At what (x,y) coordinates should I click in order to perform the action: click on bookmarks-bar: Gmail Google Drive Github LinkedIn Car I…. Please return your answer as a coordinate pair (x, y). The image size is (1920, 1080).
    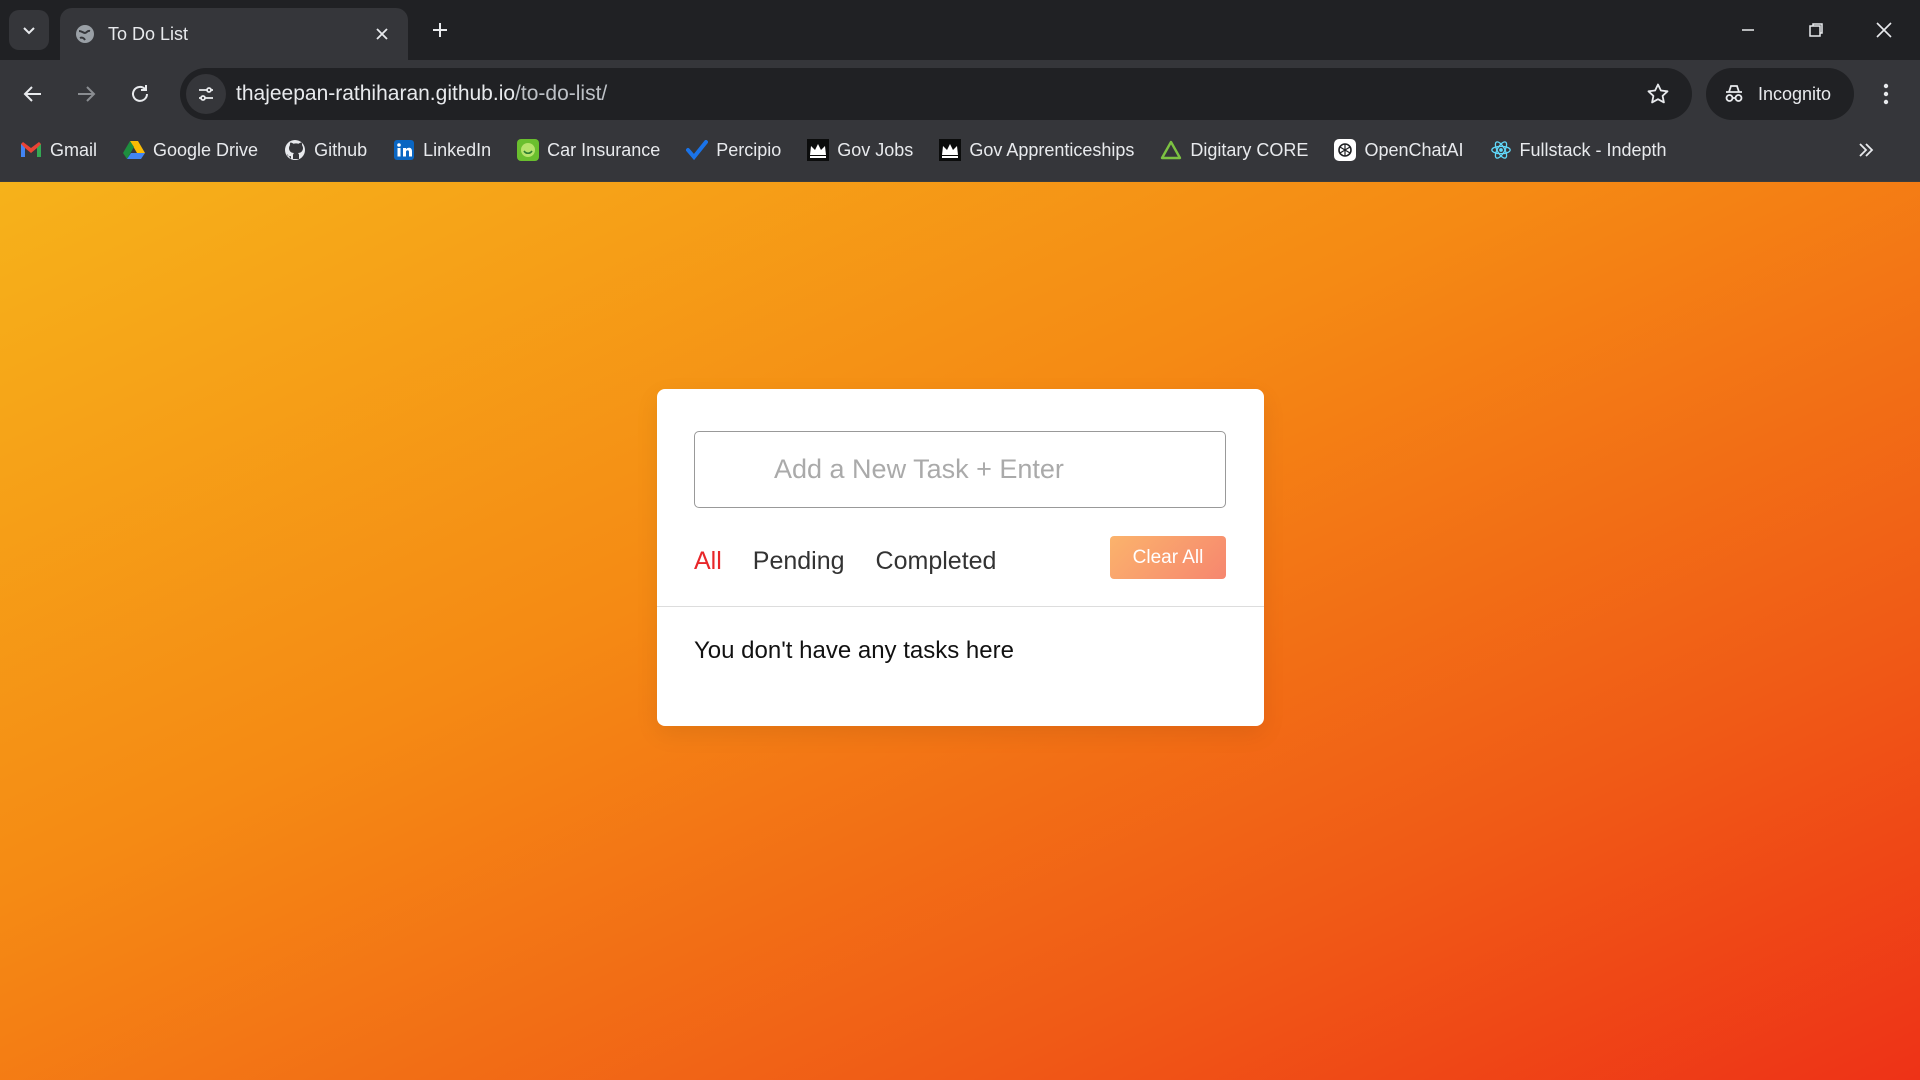
    Looking at the image, I should click on (960, 155).